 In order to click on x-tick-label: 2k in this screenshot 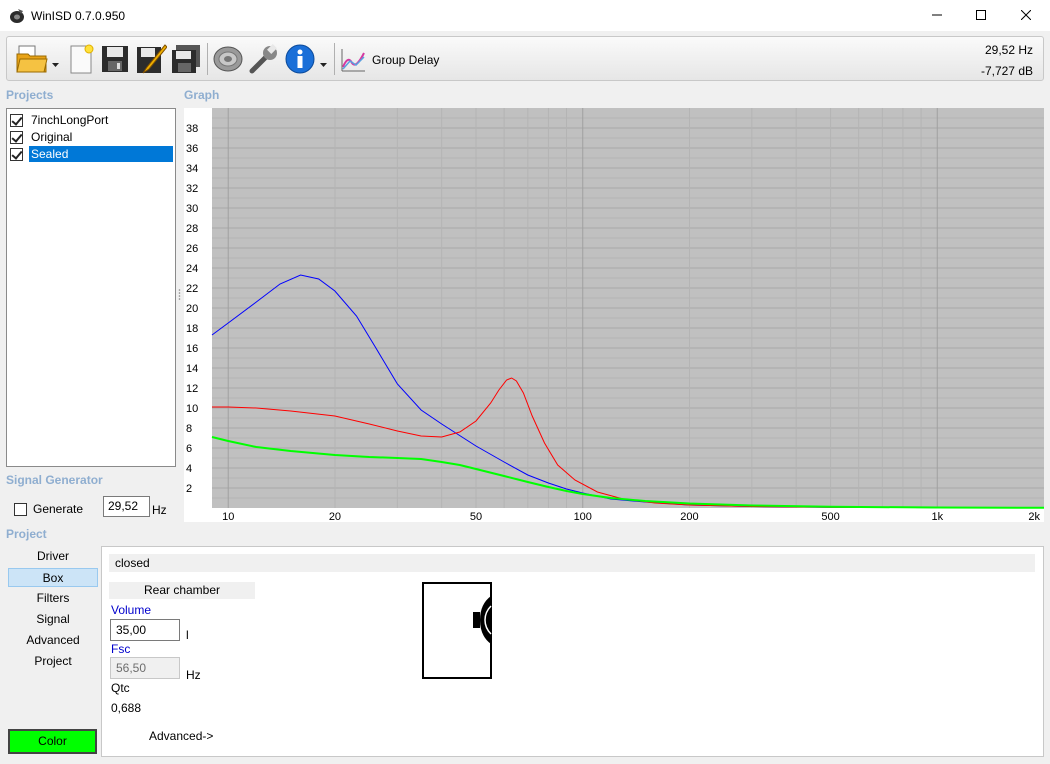, I will do `click(1034, 516)`.